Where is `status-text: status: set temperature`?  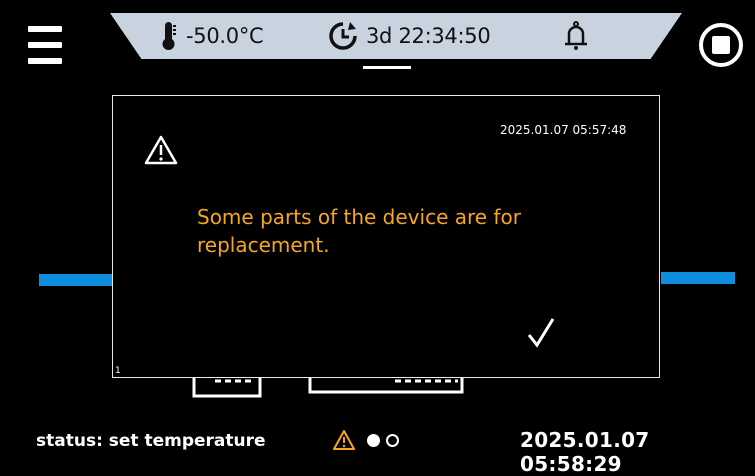 status-text: status: set temperature is located at coordinates (151, 441).